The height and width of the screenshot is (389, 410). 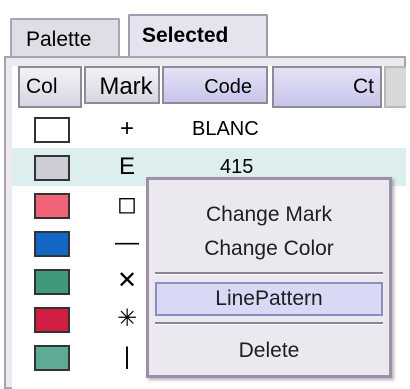 What do you see at coordinates (127, 318) in the screenshot?
I see `mark-symbol-icon: ✳` at bounding box center [127, 318].